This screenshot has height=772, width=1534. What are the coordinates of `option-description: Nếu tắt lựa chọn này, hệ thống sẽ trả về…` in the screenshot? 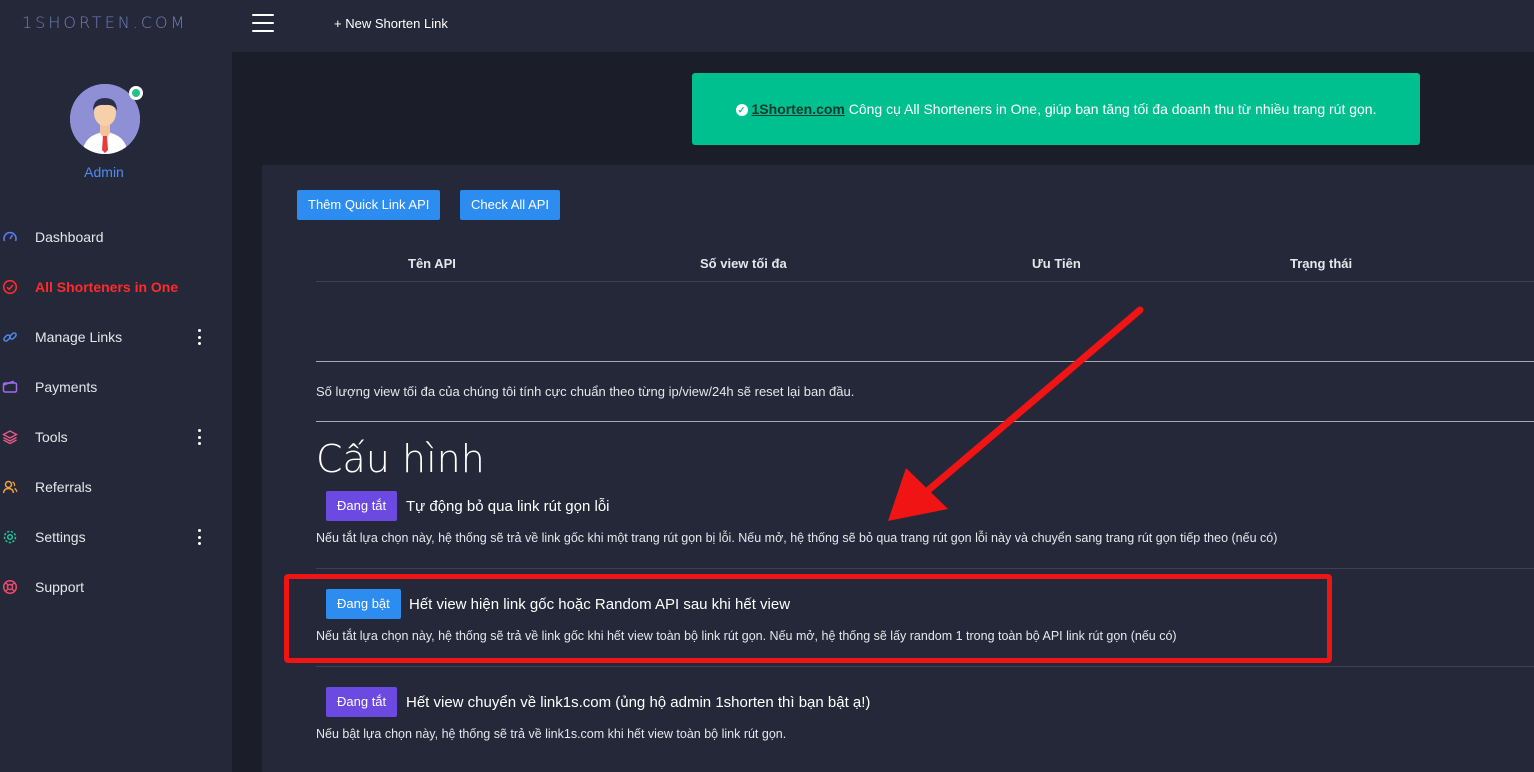 It's located at (797, 538).